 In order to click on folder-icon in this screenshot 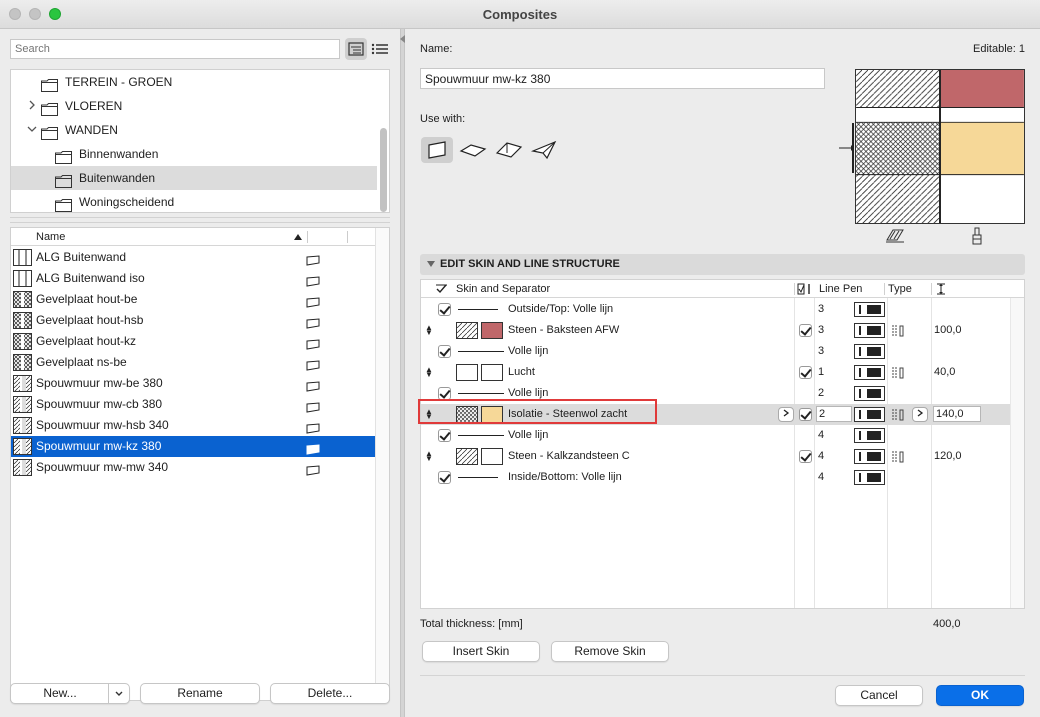, I will do `click(49, 132)`.